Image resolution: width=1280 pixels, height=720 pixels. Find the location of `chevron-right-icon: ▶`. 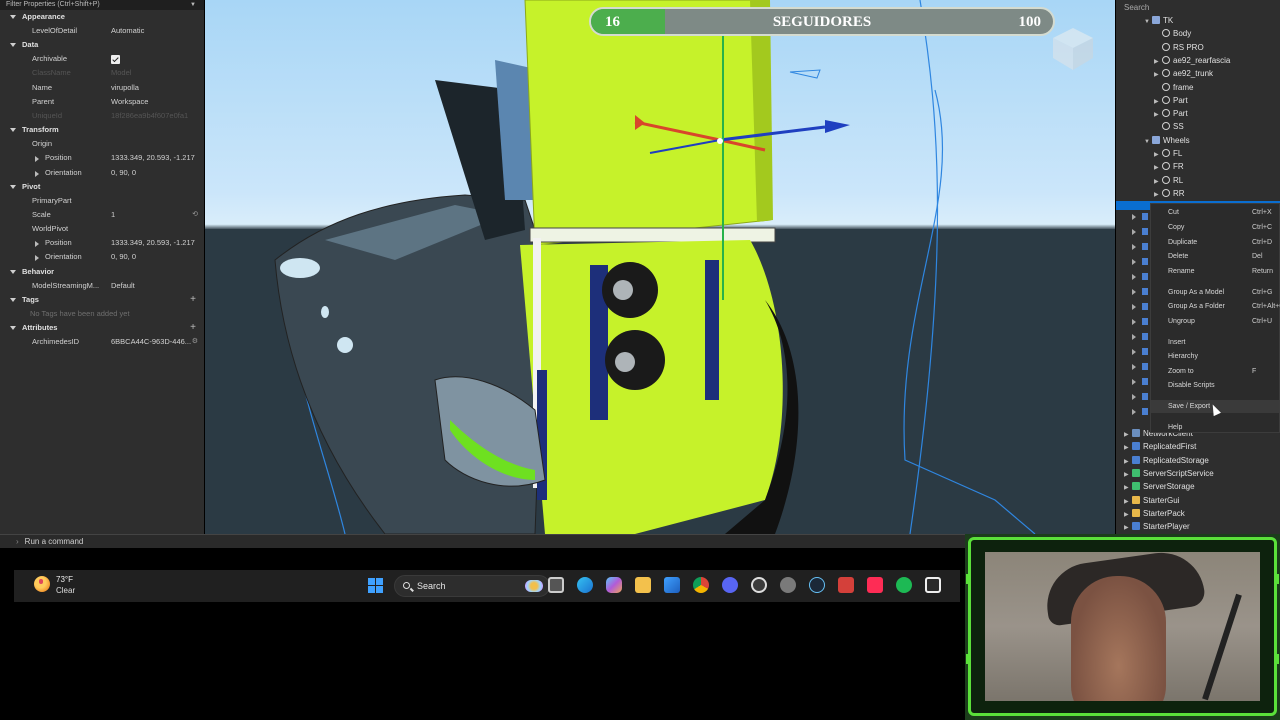

chevron-right-icon: ▶ is located at coordinates (1158, 195).